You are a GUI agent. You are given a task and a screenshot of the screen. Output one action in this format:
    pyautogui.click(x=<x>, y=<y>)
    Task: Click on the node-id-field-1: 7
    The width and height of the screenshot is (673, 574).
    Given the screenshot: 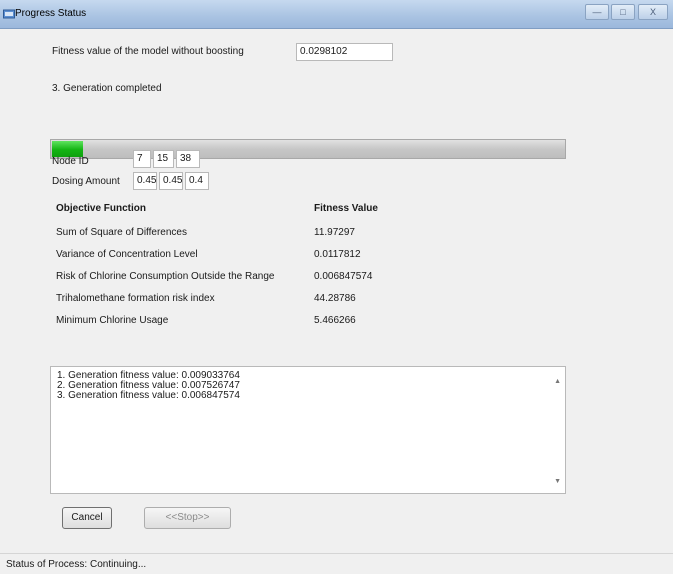 What is the action you would take?
    pyautogui.click(x=142, y=159)
    